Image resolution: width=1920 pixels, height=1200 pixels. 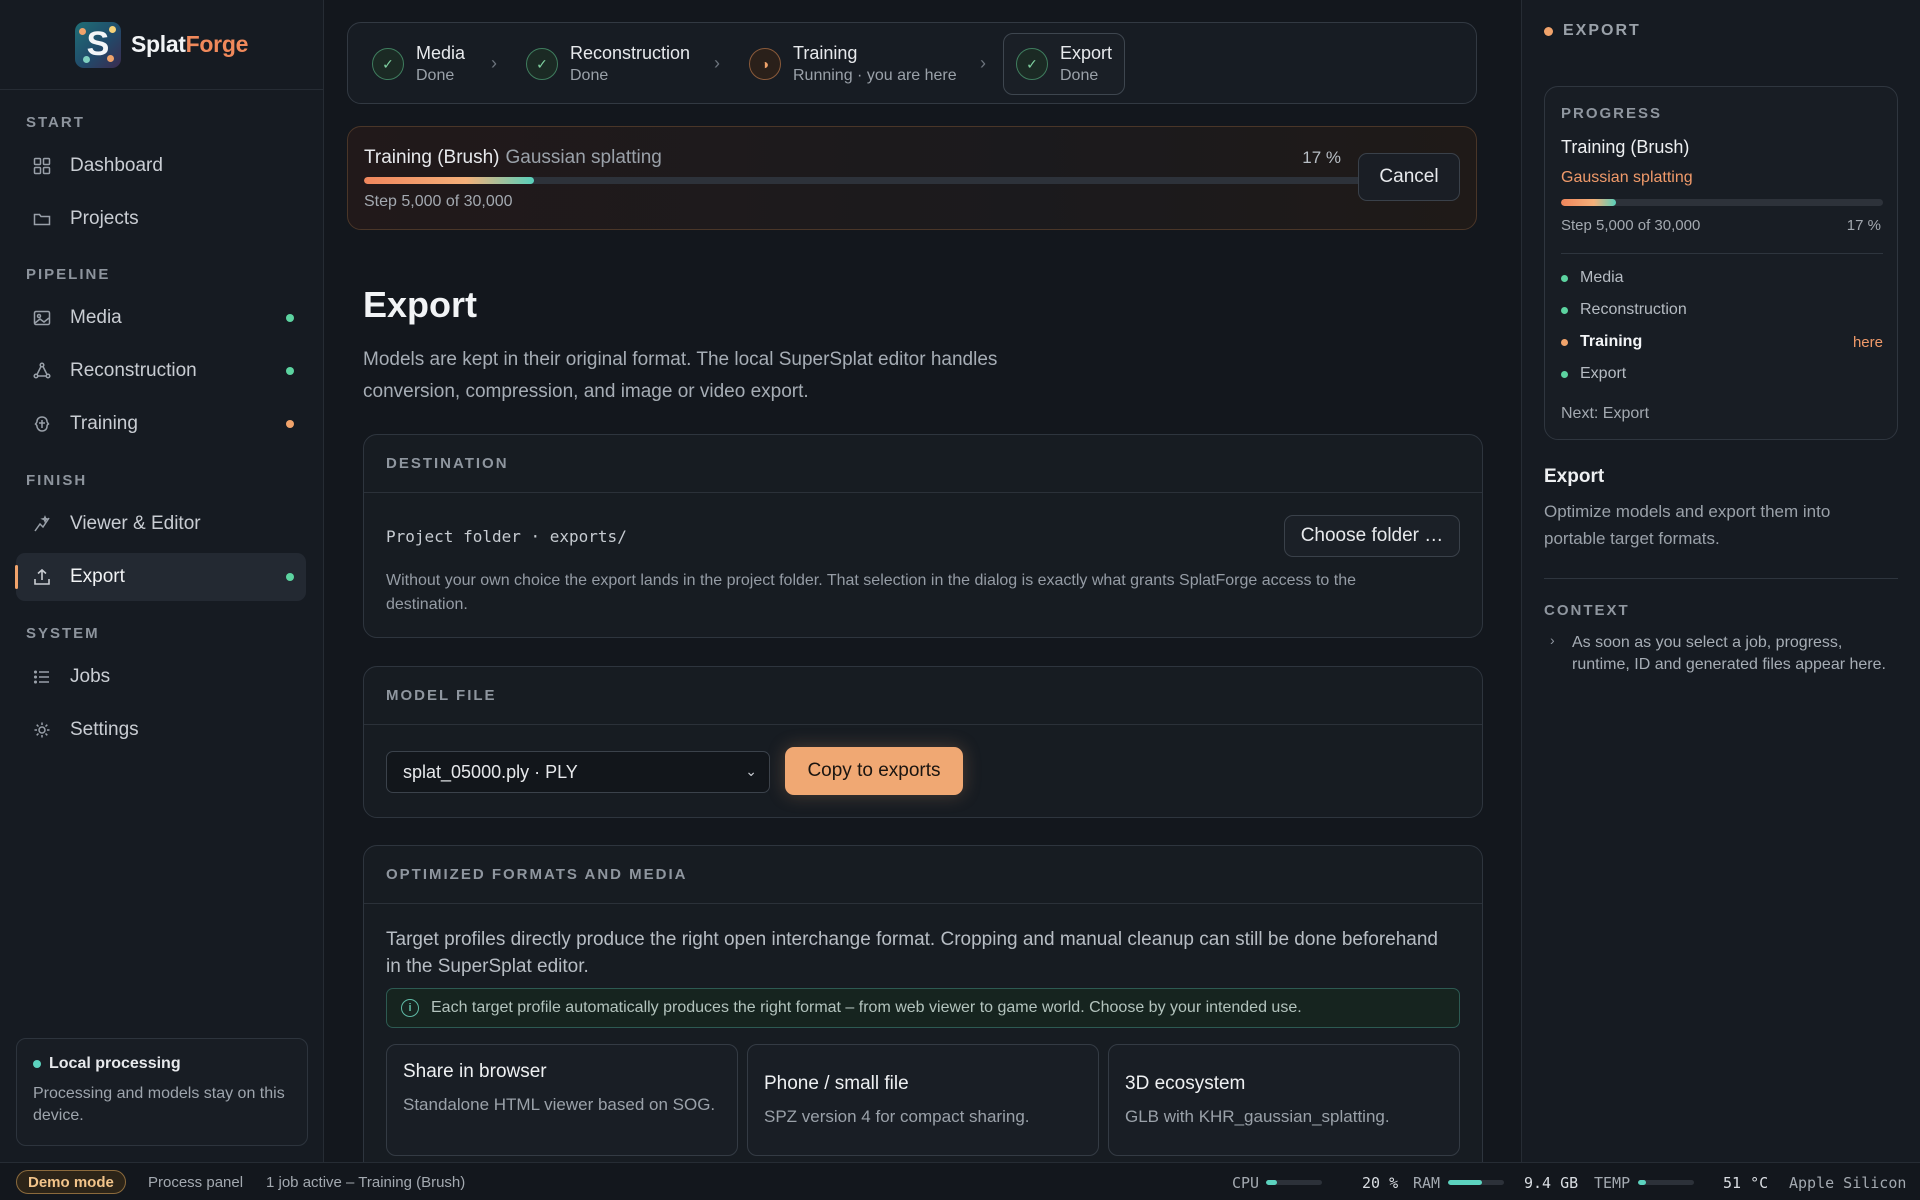 What do you see at coordinates (161, 219) in the screenshot?
I see `sidebar-item-projects: Projects` at bounding box center [161, 219].